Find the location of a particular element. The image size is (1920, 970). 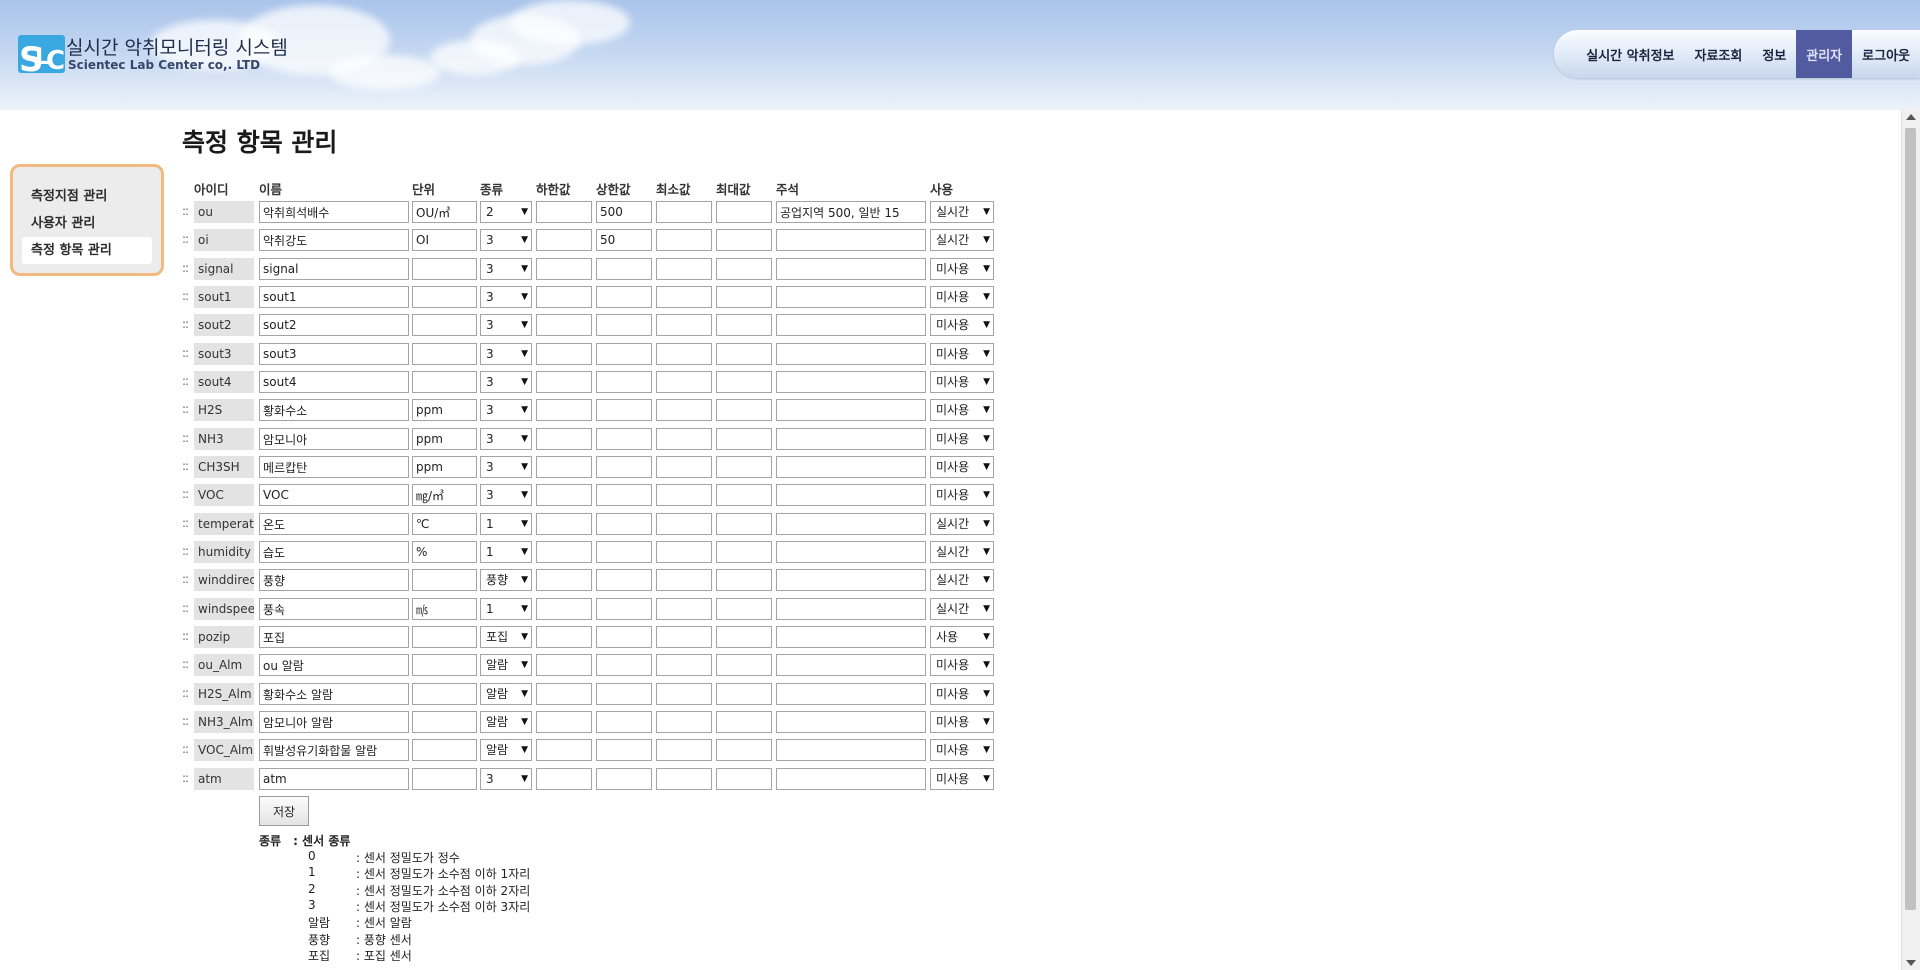

nav-data-query: 자료조회 is located at coordinates (1719, 54).